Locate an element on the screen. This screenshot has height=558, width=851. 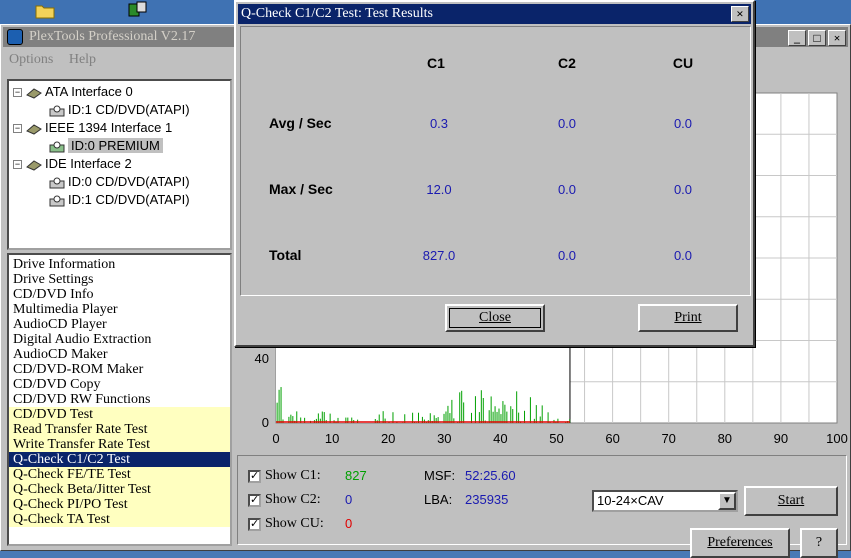
func-cd-dvd-test: CD/DVD Test is located at coordinates (119, 414).